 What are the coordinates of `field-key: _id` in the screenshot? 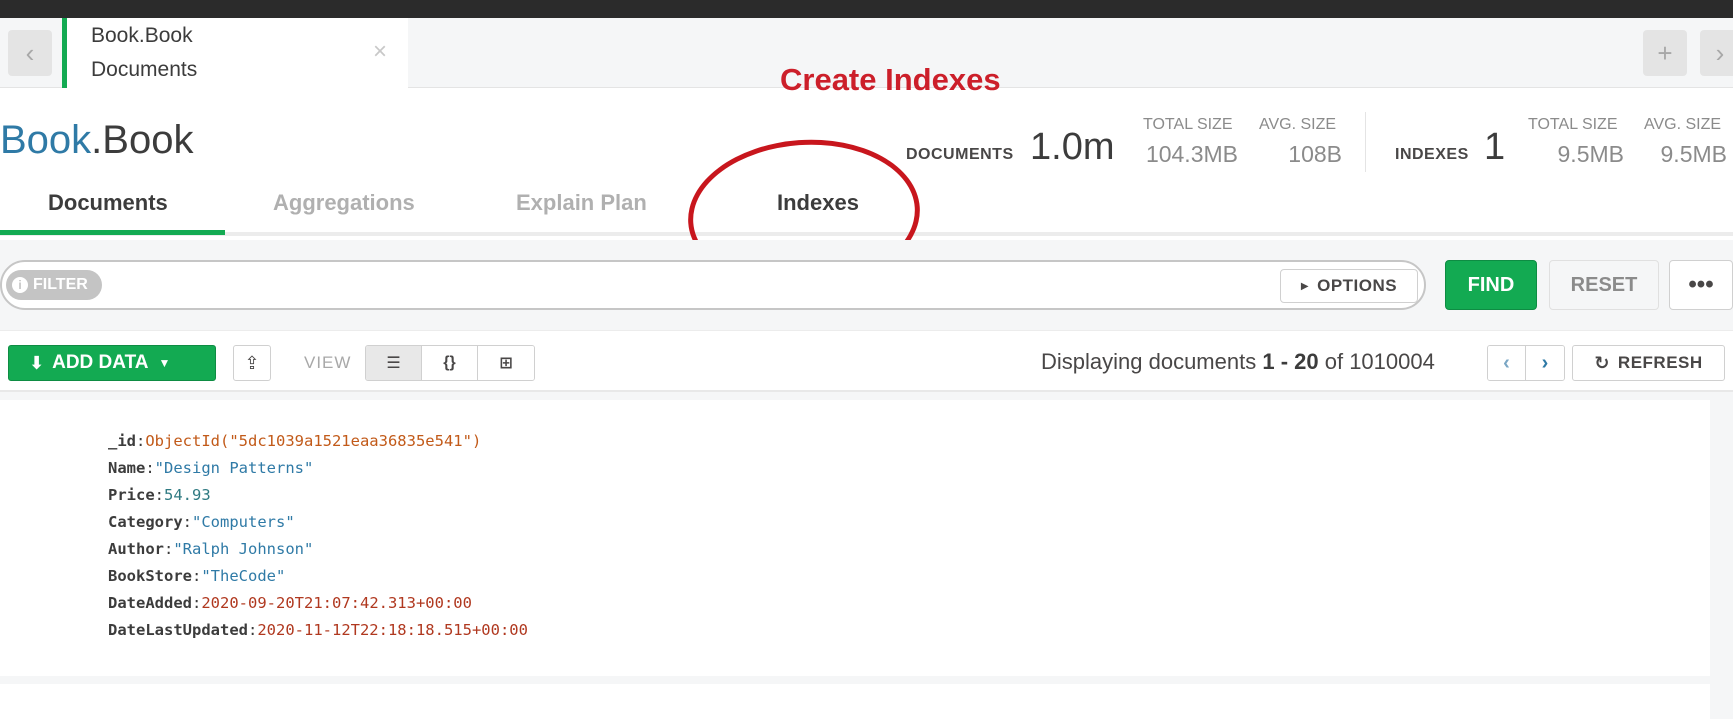 It's located at (122, 441).